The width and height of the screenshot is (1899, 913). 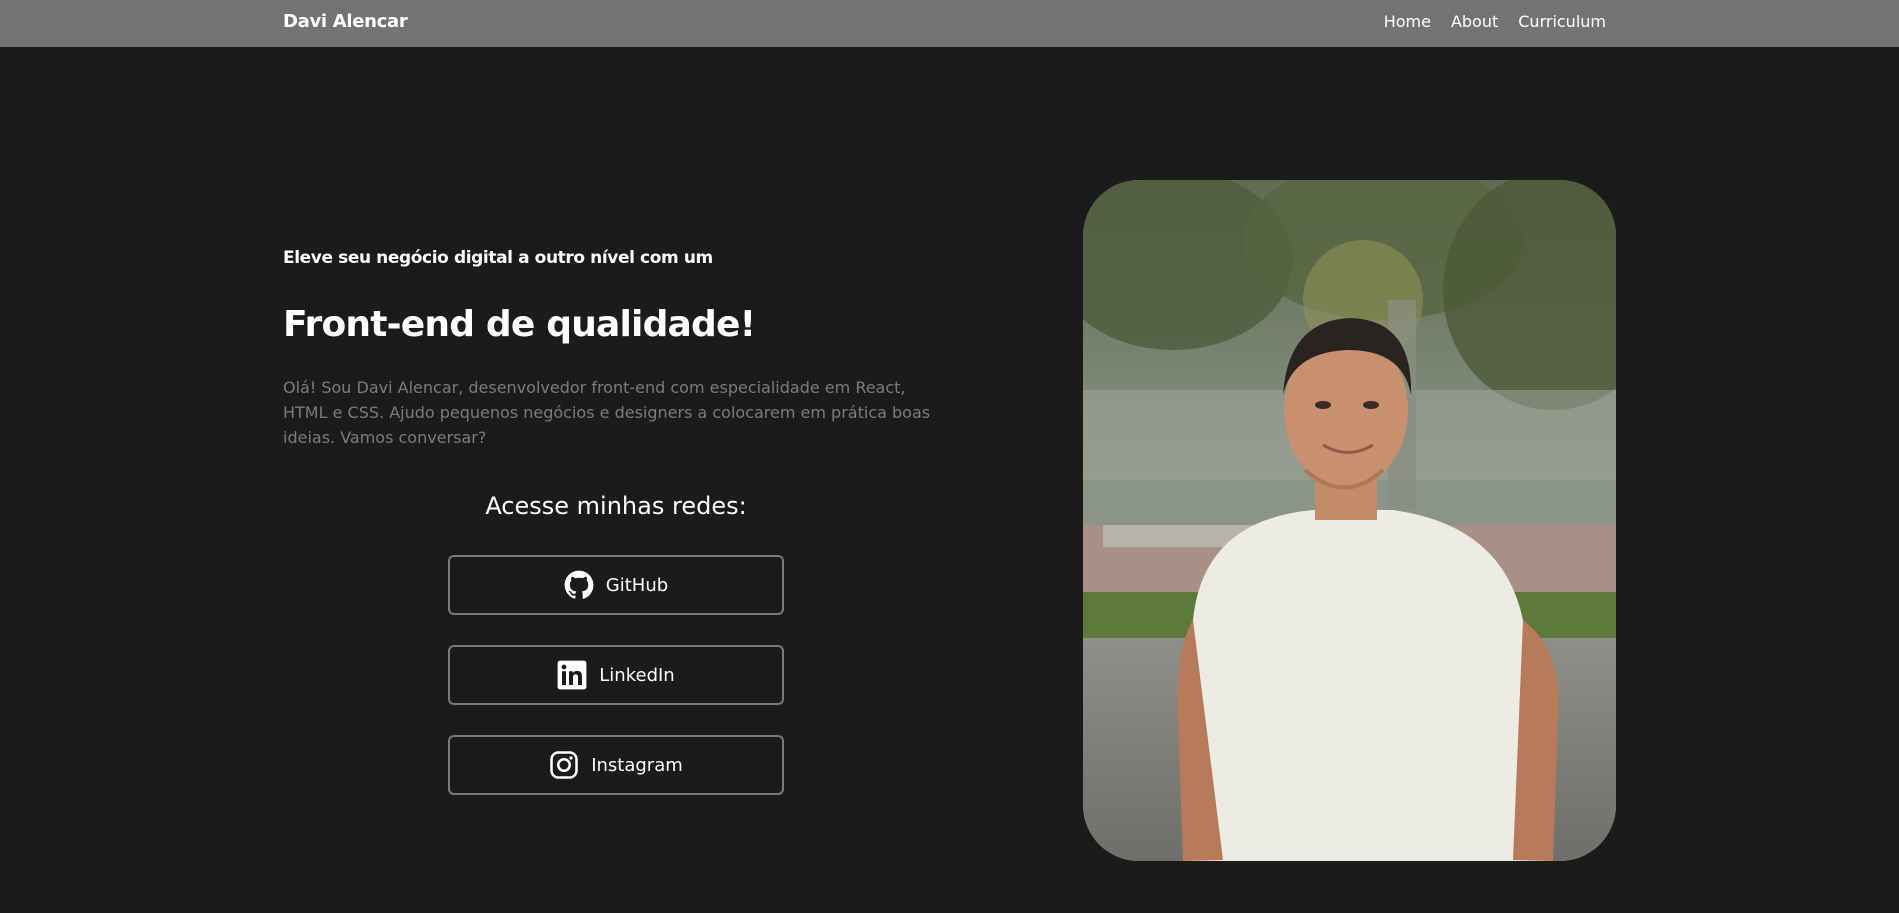 What do you see at coordinates (579, 585) in the screenshot?
I see `github-icon` at bounding box center [579, 585].